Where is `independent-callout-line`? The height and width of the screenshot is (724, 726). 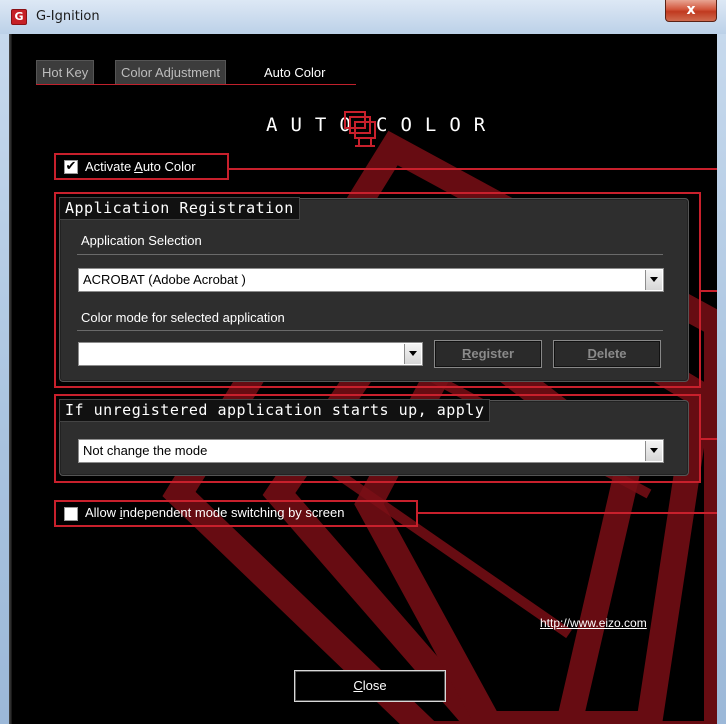 independent-callout-line is located at coordinates (567, 513).